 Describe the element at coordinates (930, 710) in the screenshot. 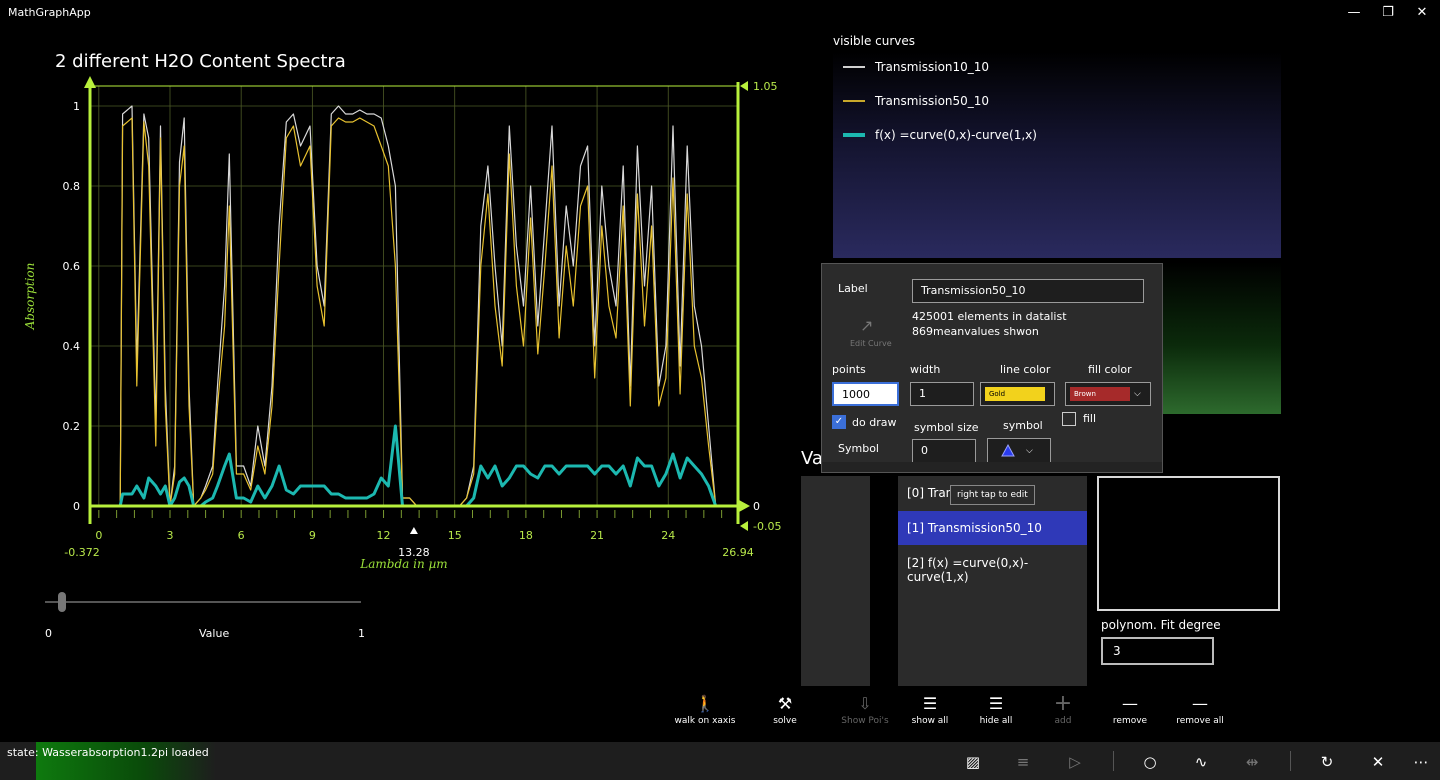

I see `show-all-button: ☰ show all` at that location.